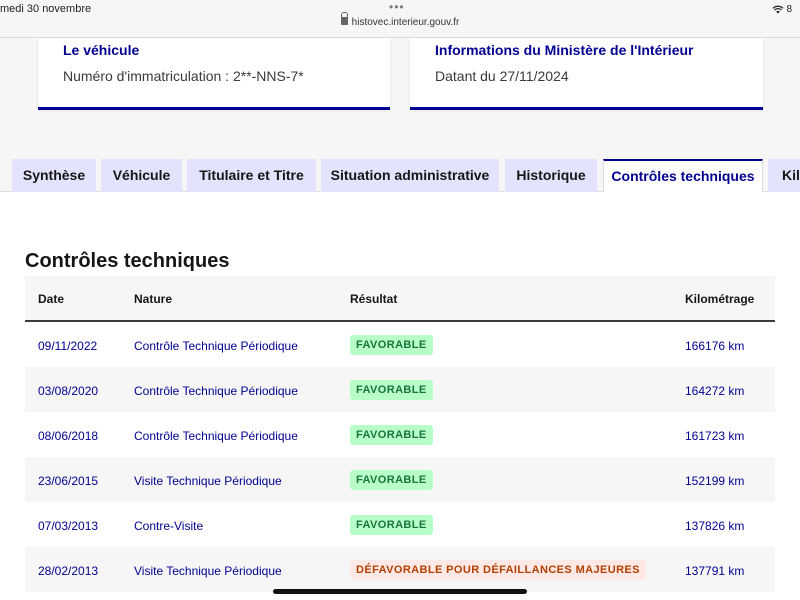  Describe the element at coordinates (715, 571) in the screenshot. I see `row-km: 137791 km` at that location.